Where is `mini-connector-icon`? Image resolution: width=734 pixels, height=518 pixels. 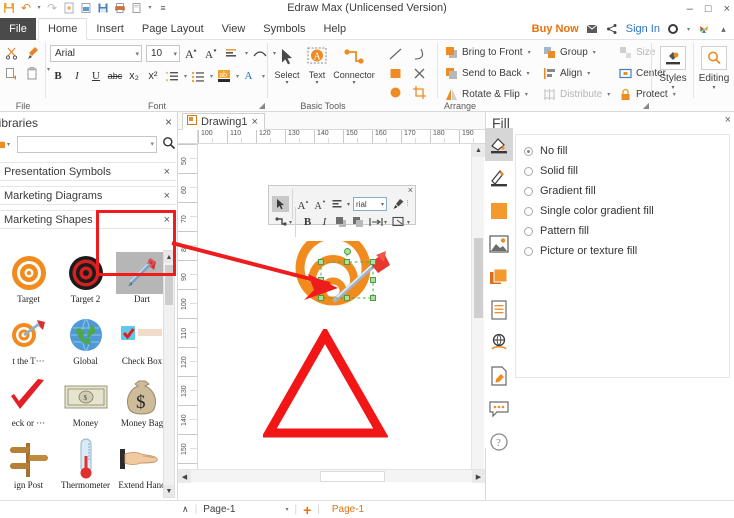 mini-connector-icon is located at coordinates (280, 222).